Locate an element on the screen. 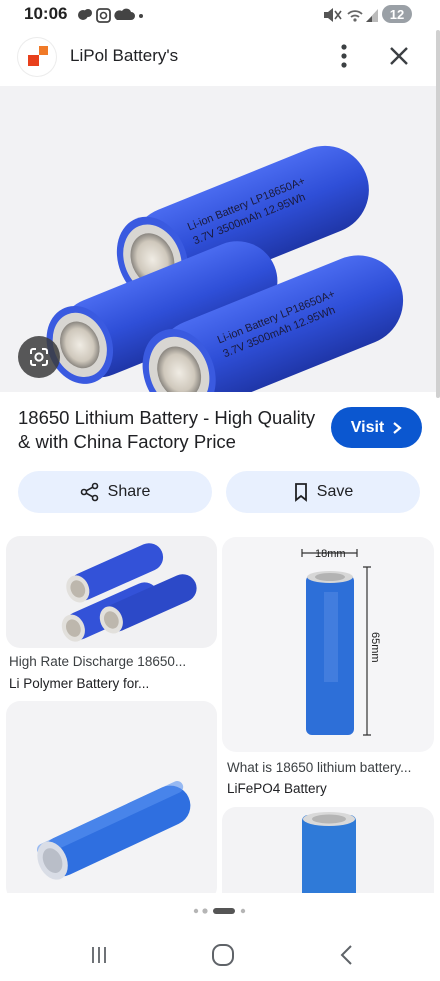 This screenshot has width=440, height=981. visit-label: Visit is located at coordinates (367, 427).